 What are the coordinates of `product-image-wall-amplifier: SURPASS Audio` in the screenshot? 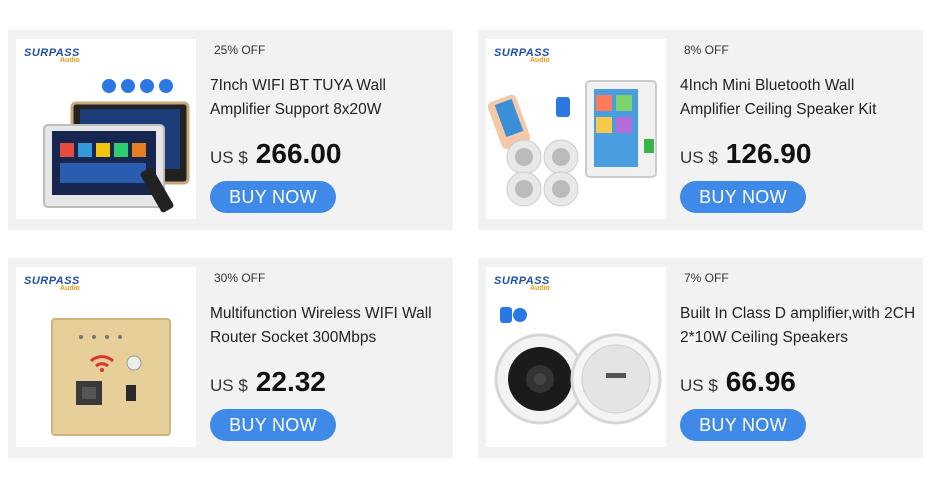 It's located at (106, 129).